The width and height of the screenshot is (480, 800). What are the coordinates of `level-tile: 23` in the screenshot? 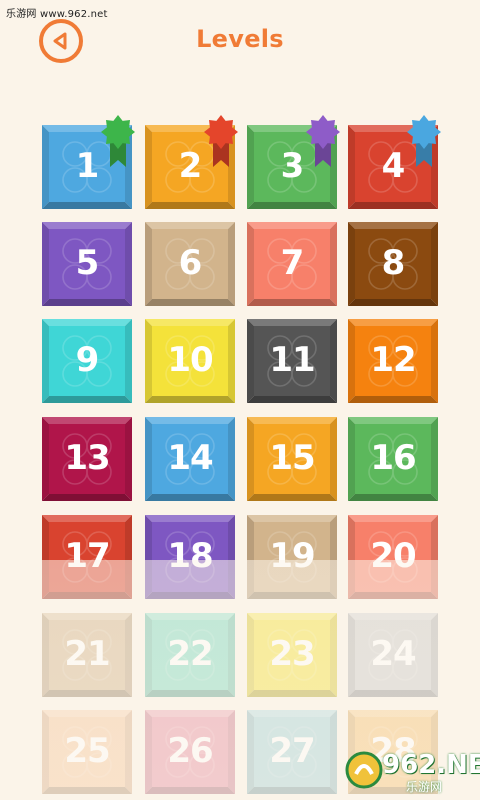 It's located at (292, 655).